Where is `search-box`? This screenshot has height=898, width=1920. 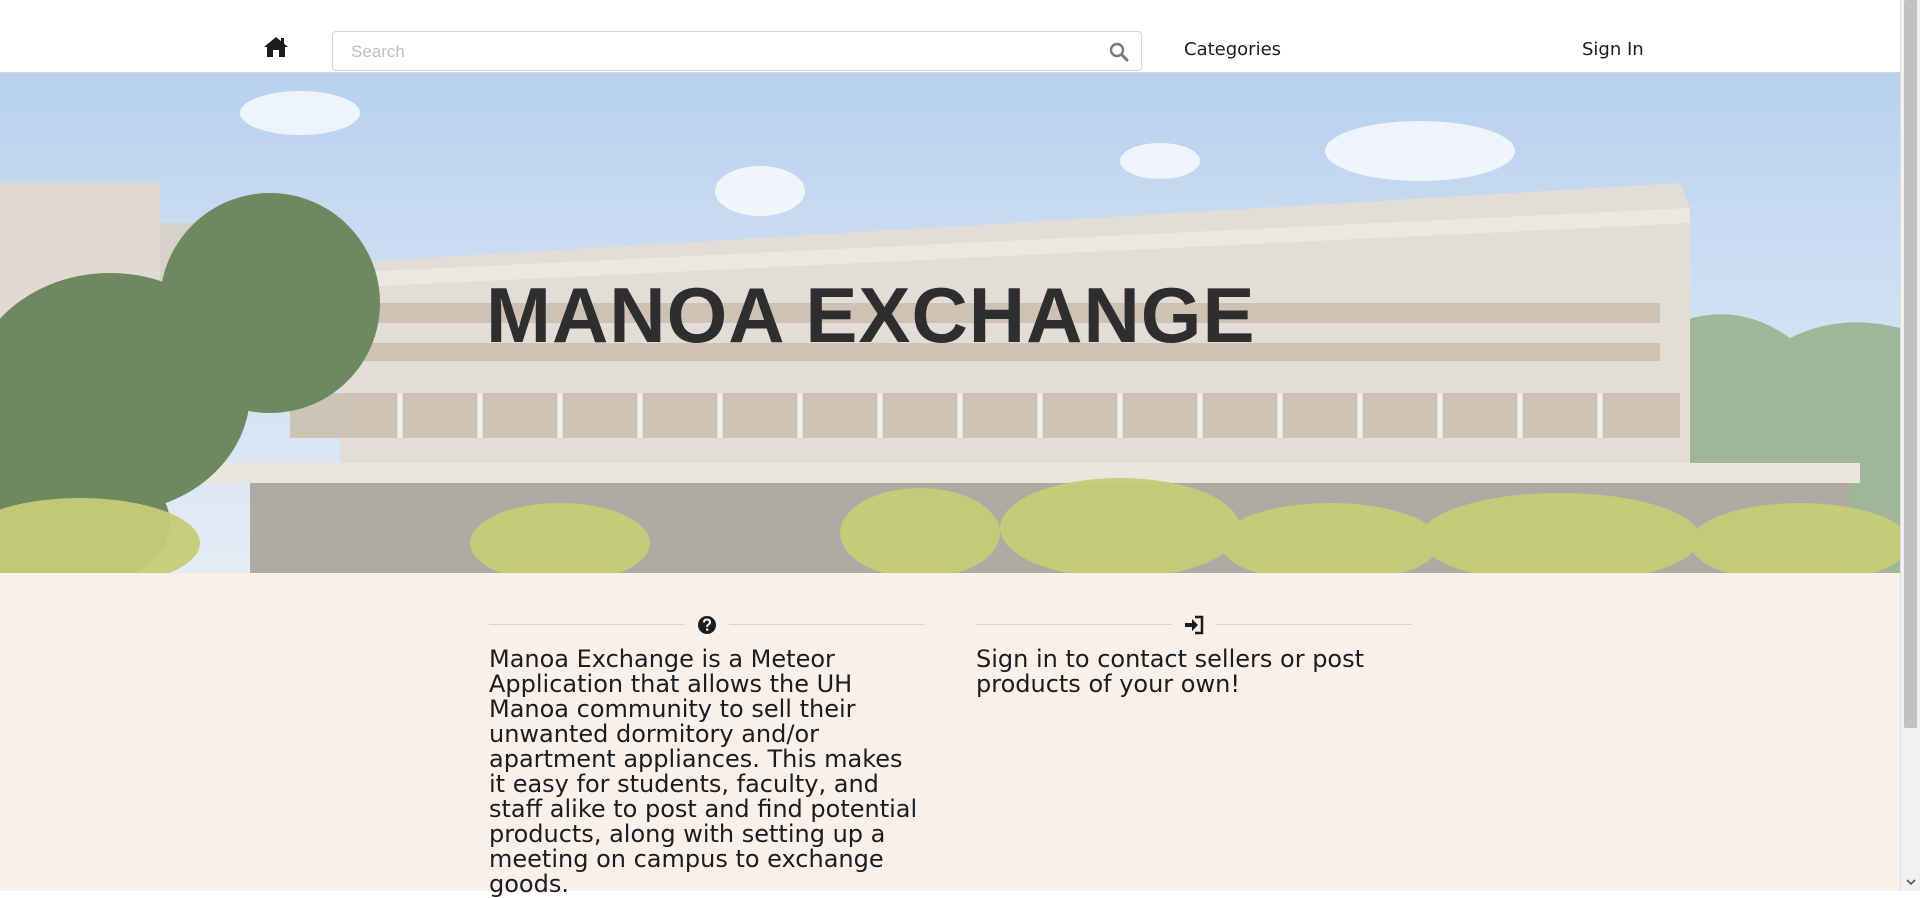 search-box is located at coordinates (737, 51).